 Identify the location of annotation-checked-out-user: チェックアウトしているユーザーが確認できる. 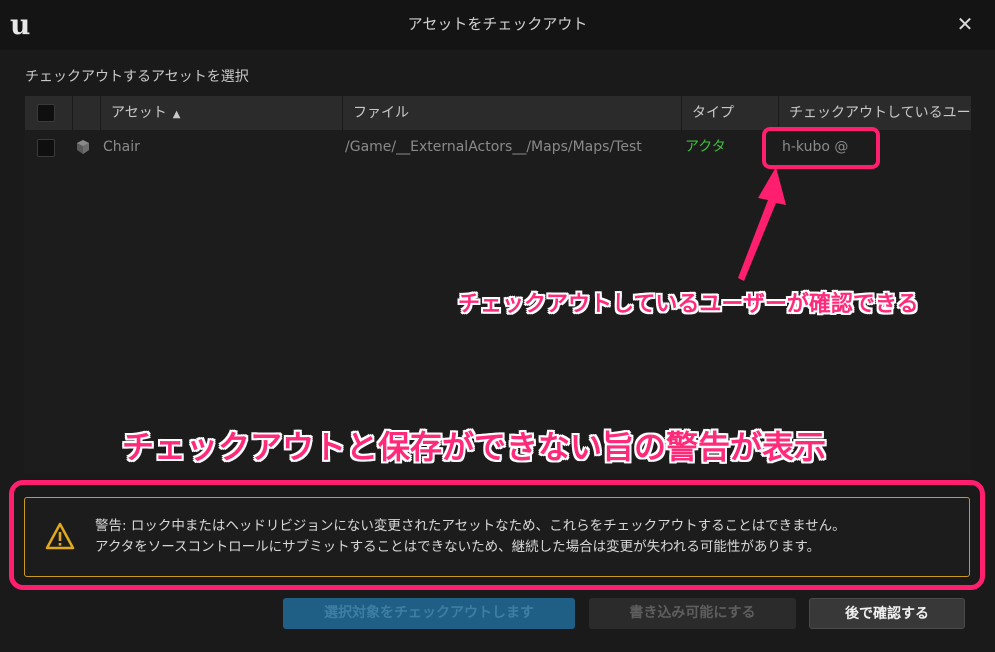
(688, 304).